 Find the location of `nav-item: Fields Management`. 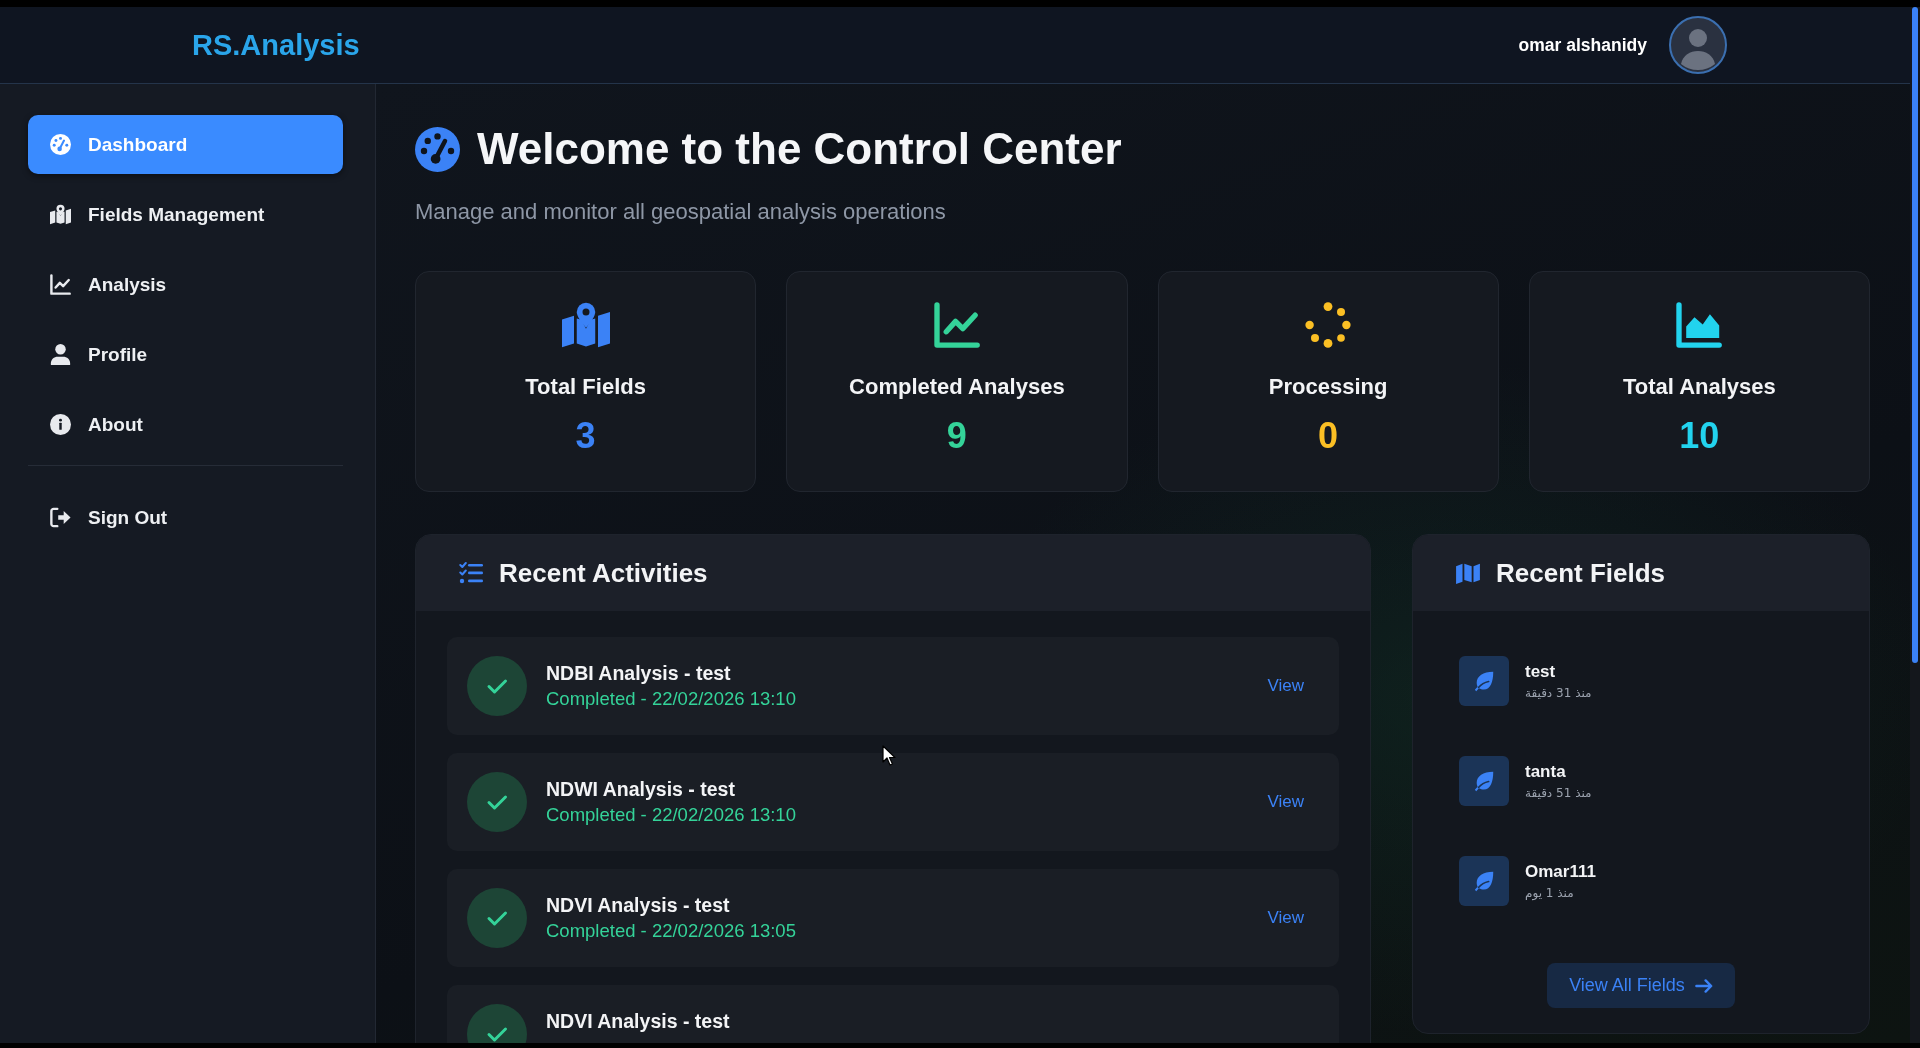

nav-item: Fields Management is located at coordinates (185, 214).